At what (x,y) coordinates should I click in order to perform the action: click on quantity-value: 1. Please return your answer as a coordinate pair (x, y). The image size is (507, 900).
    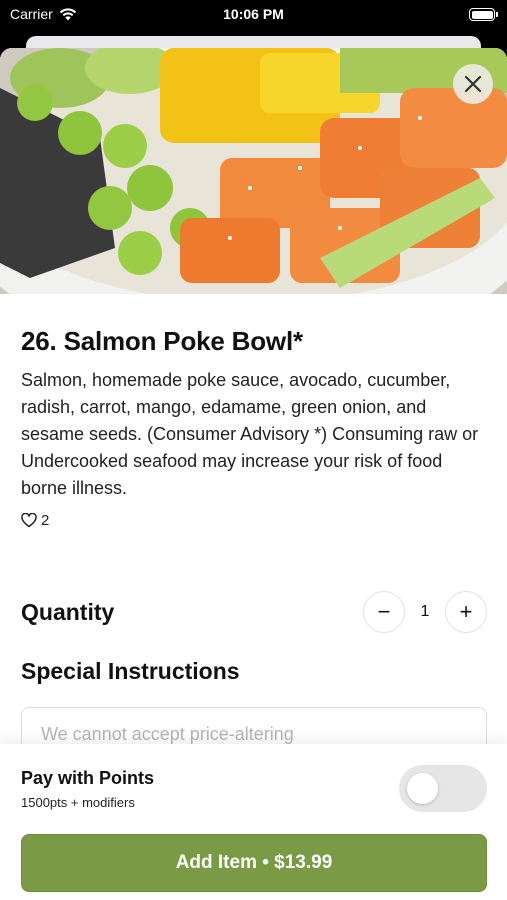
    Looking at the image, I should click on (425, 611).